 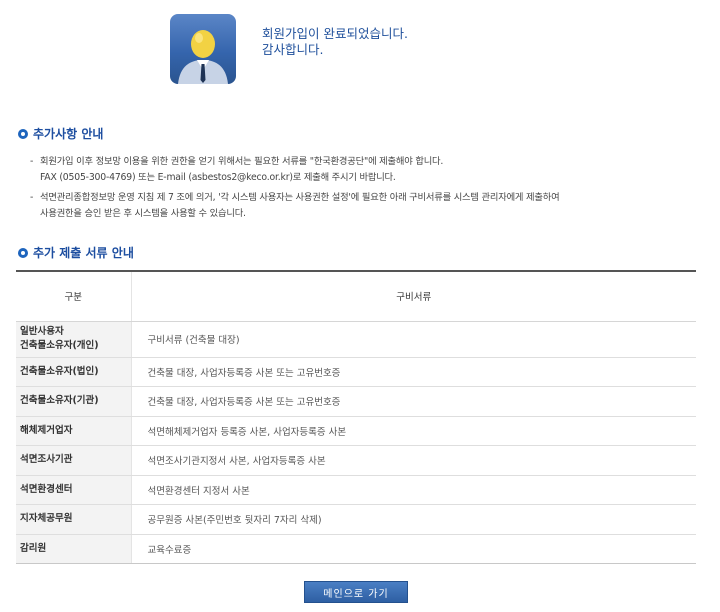 I want to click on row-type: 해체제거업자, so click(x=74, y=431).